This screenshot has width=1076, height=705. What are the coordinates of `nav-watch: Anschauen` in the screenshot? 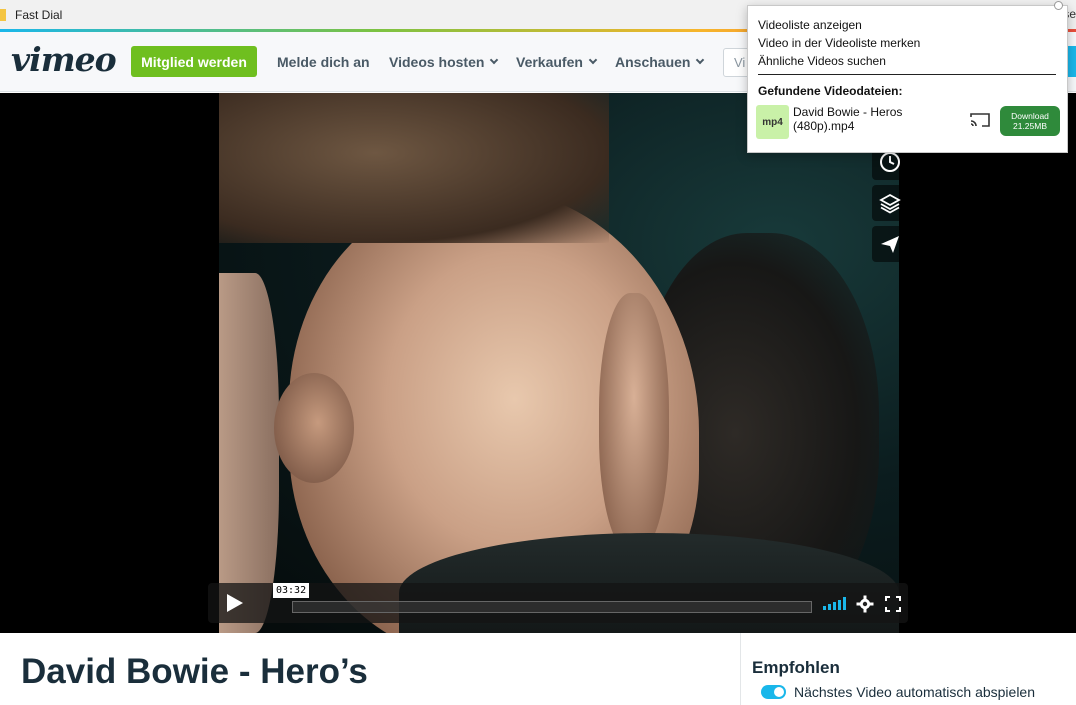 It's located at (660, 62).